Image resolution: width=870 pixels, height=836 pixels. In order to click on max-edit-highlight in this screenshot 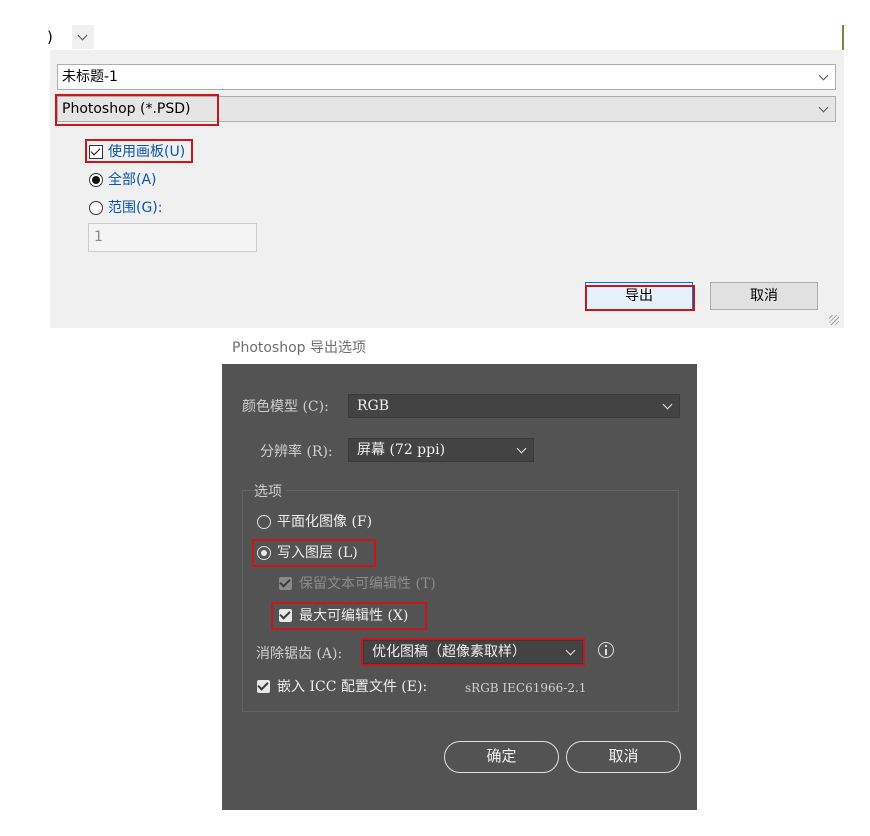, I will do `click(349, 616)`.